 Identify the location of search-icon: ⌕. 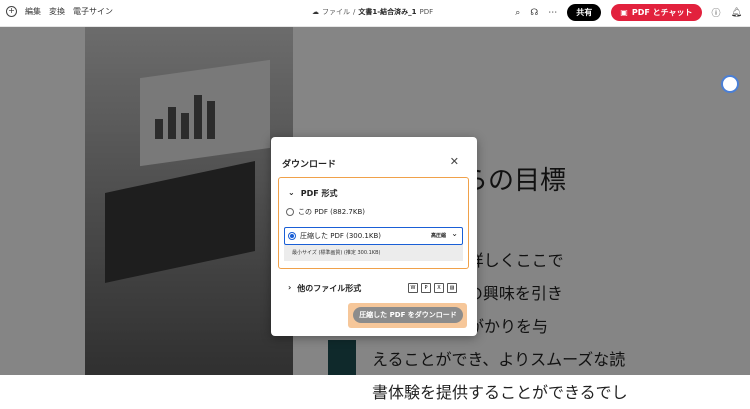
(517, 13).